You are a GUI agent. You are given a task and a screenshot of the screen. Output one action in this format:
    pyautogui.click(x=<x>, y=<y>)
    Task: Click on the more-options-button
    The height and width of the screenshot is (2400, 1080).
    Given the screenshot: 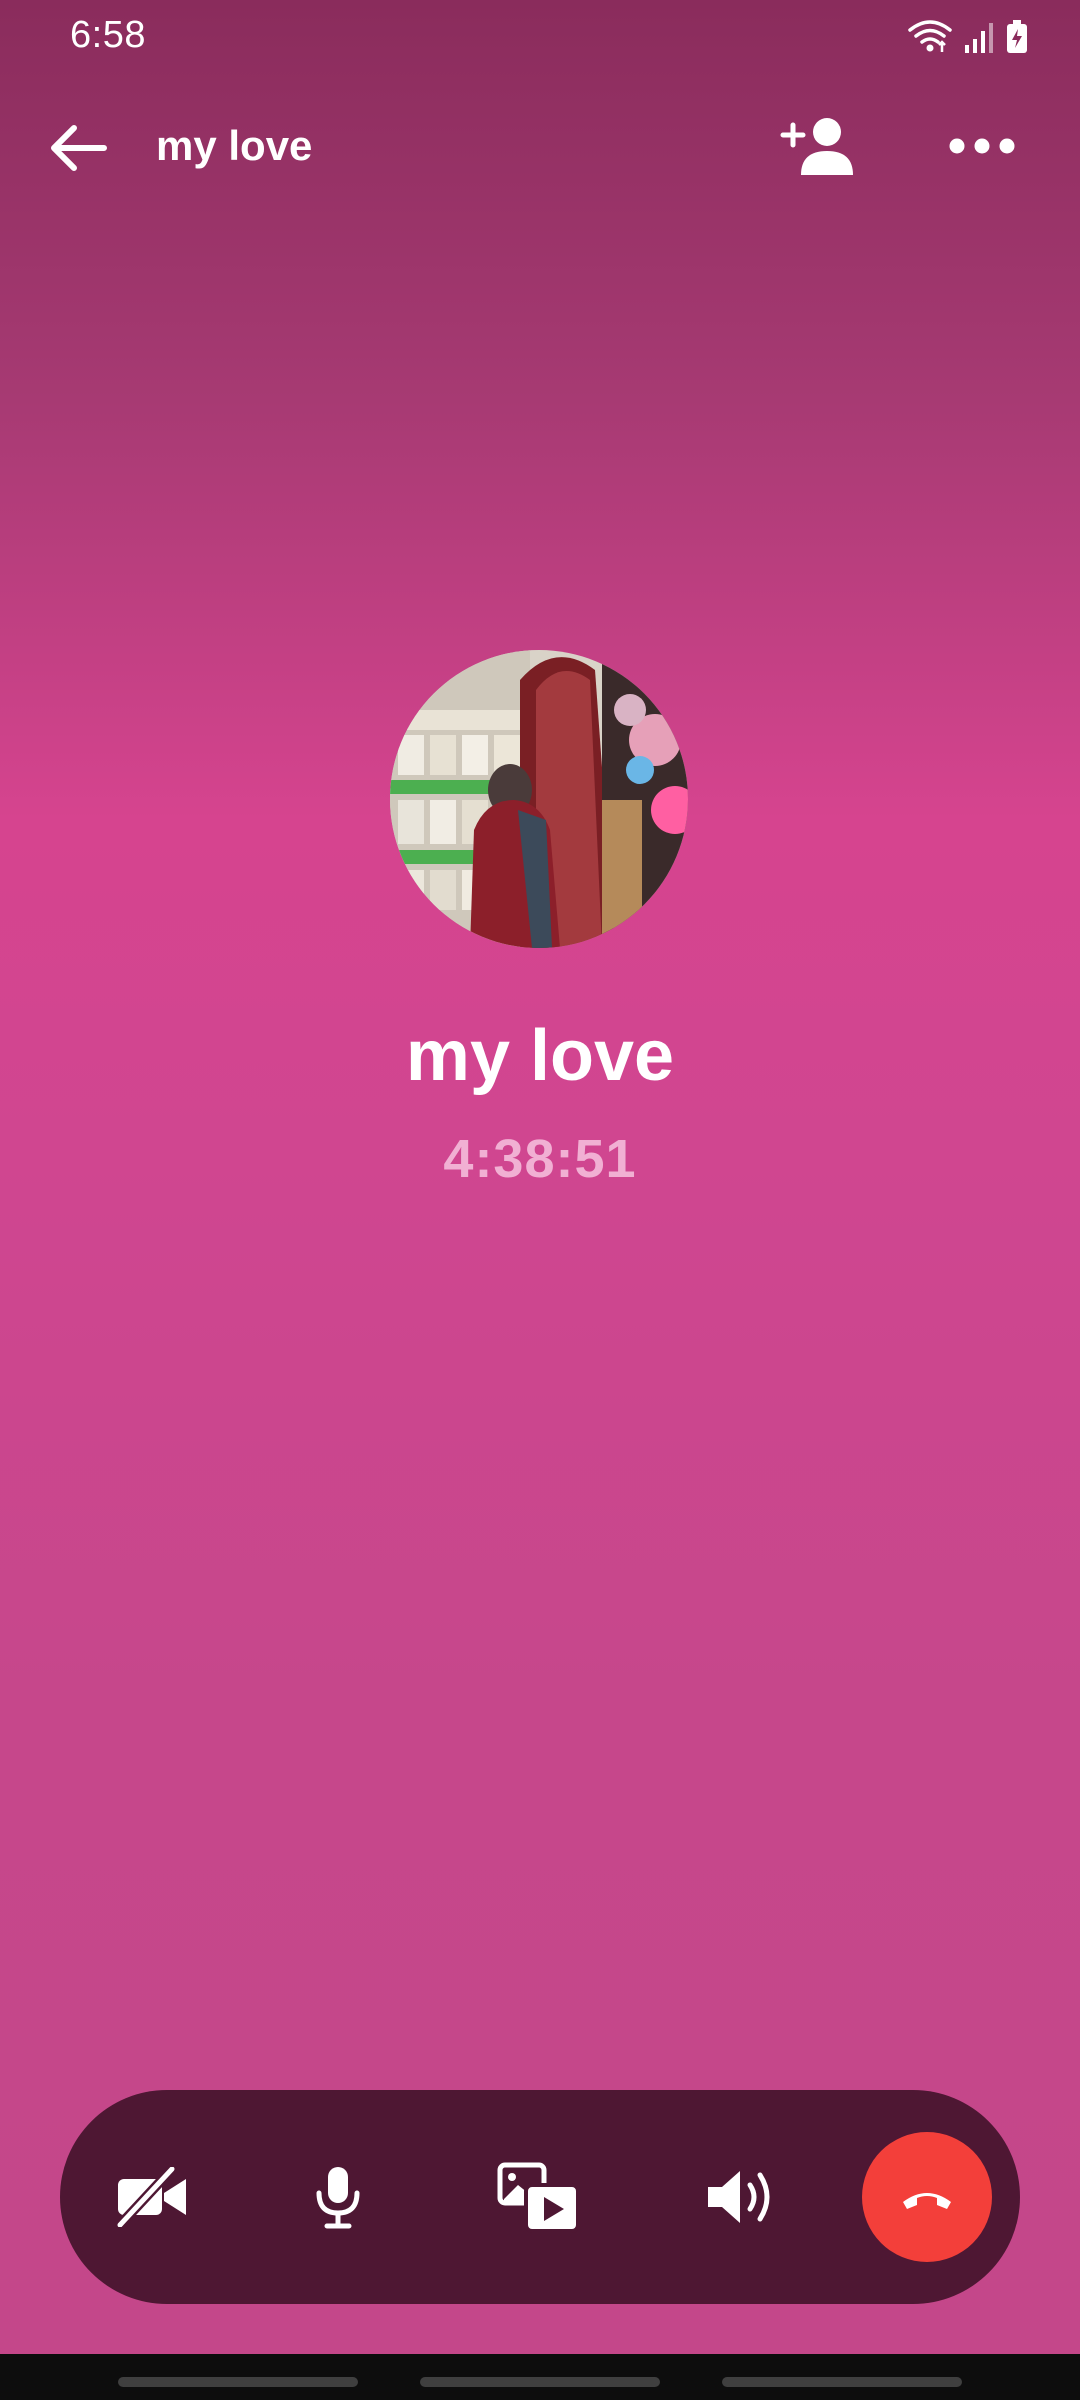 What is the action you would take?
    pyautogui.click(x=982, y=146)
    